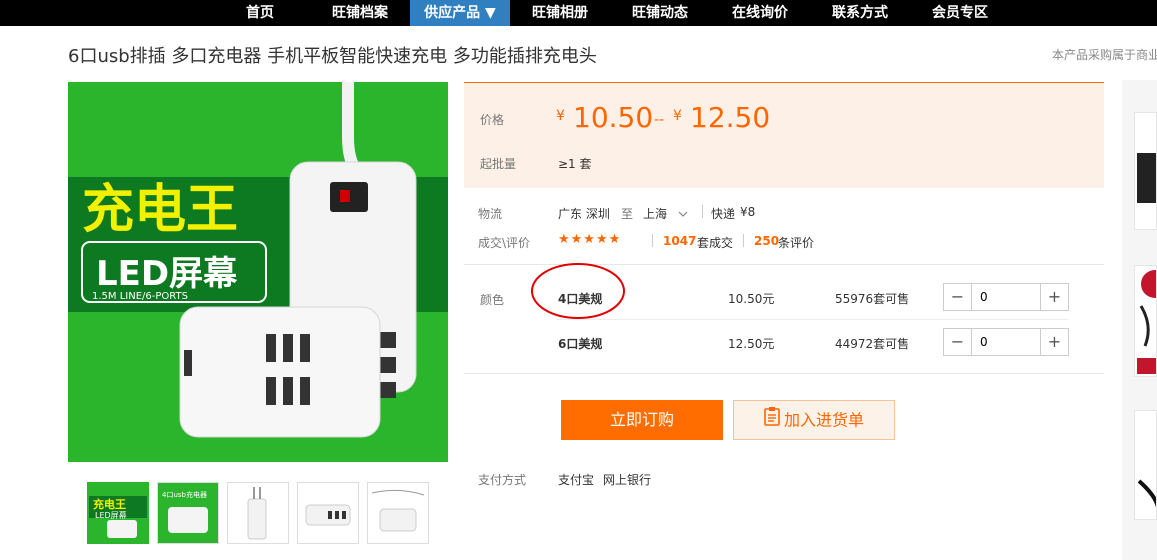  Describe the element at coordinates (492, 300) in the screenshot. I see `color-label: 颜色` at that location.